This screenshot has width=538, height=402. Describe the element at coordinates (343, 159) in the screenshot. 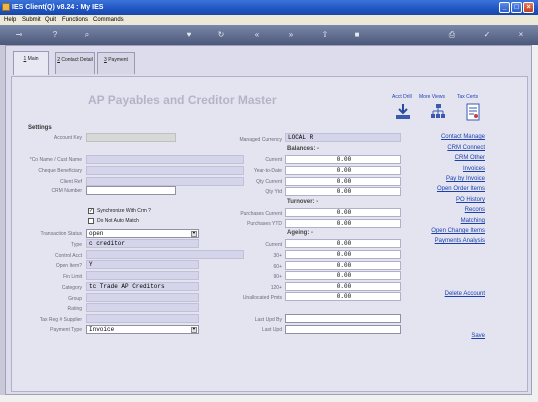

I see `balance-current-value: 0.00` at that location.